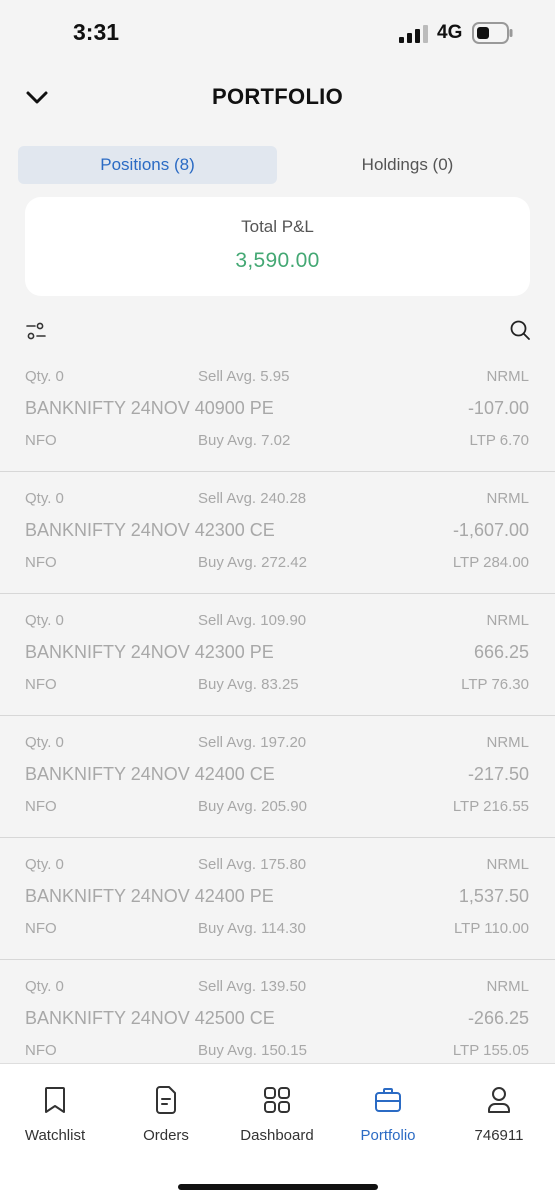 The height and width of the screenshot is (1201, 555). Describe the element at coordinates (278, 1187) in the screenshot. I see `home-indicator` at that location.